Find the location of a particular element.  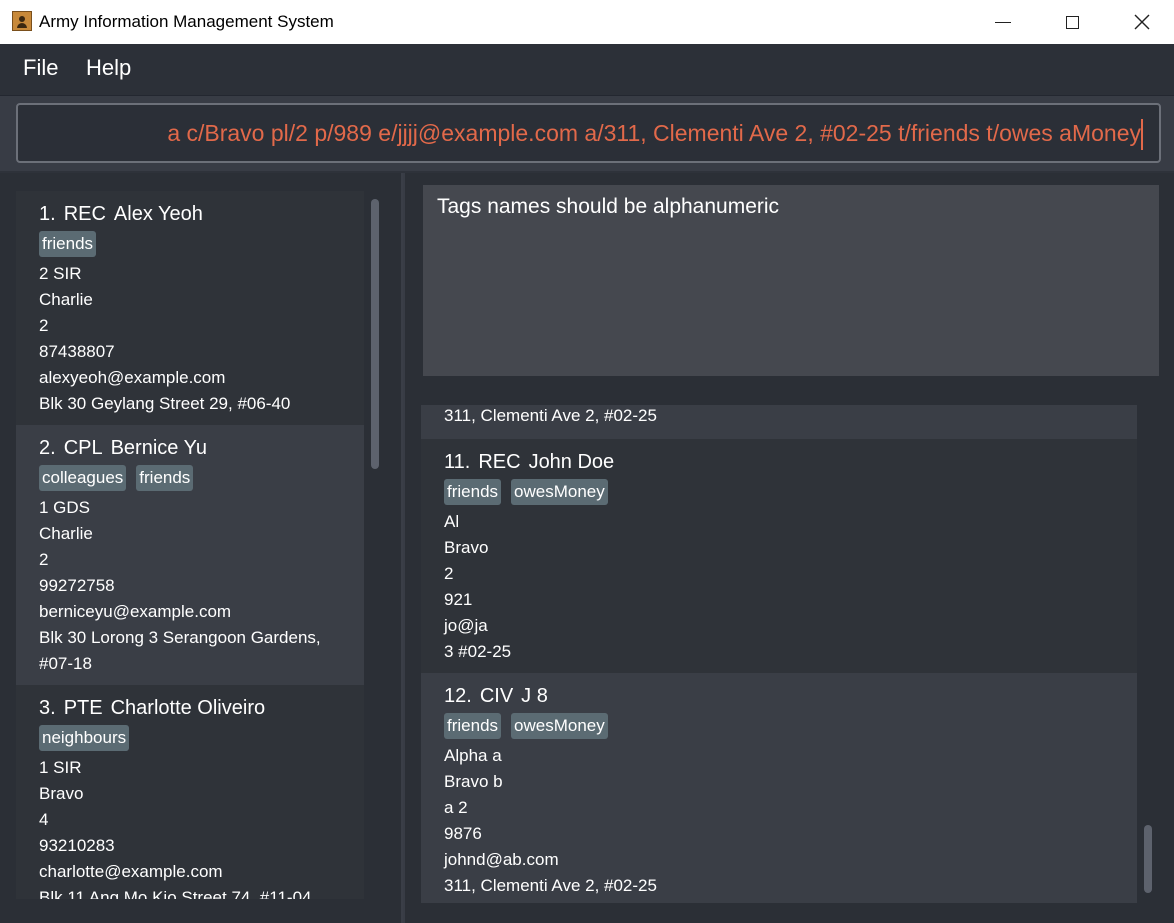

person-unit: 2 SIR is located at coordinates (60, 273).